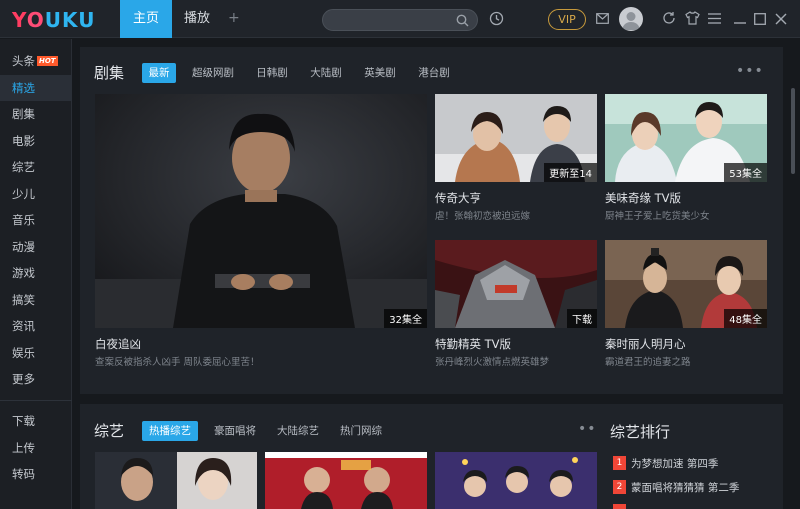 The image size is (800, 509). I want to click on logo-letter: O, so click(35, 20).